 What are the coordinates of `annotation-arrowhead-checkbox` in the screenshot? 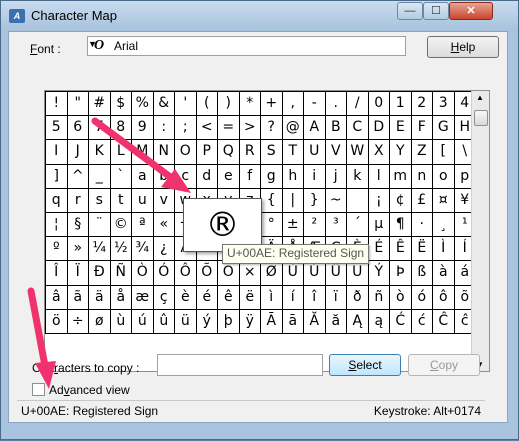 It's located at (45, 375).